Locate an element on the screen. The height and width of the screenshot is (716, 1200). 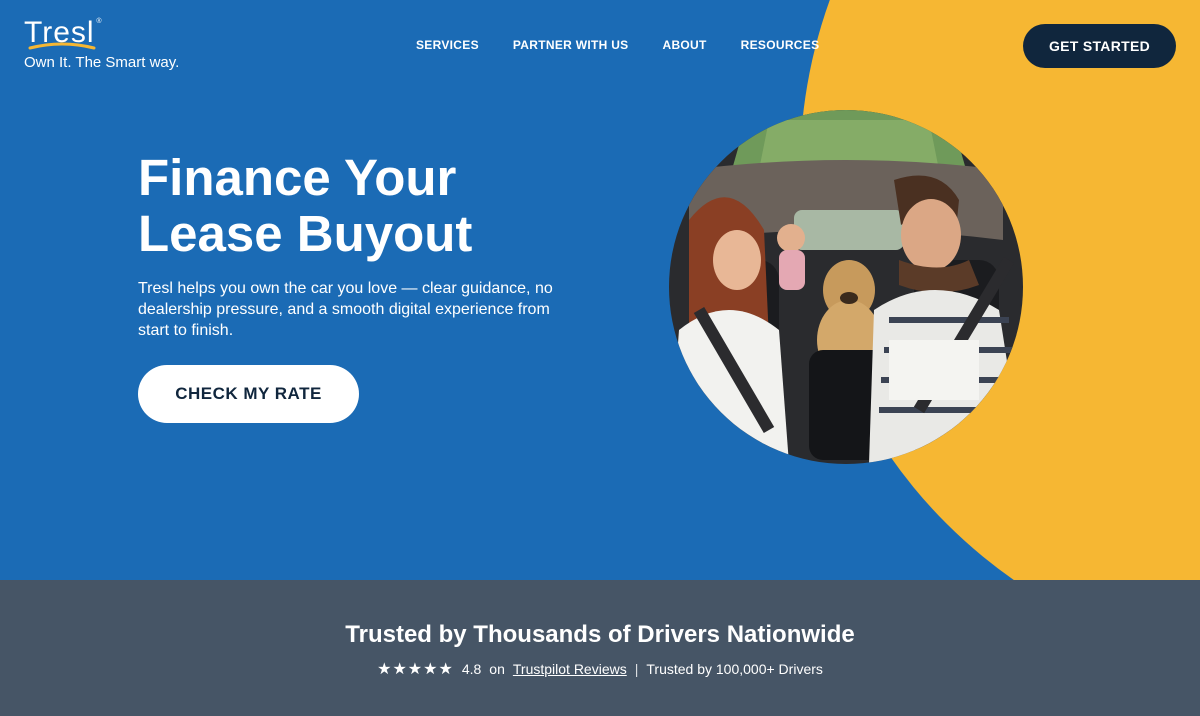
nav-partner-with-us: PARTNER WITH US is located at coordinates (571, 45).